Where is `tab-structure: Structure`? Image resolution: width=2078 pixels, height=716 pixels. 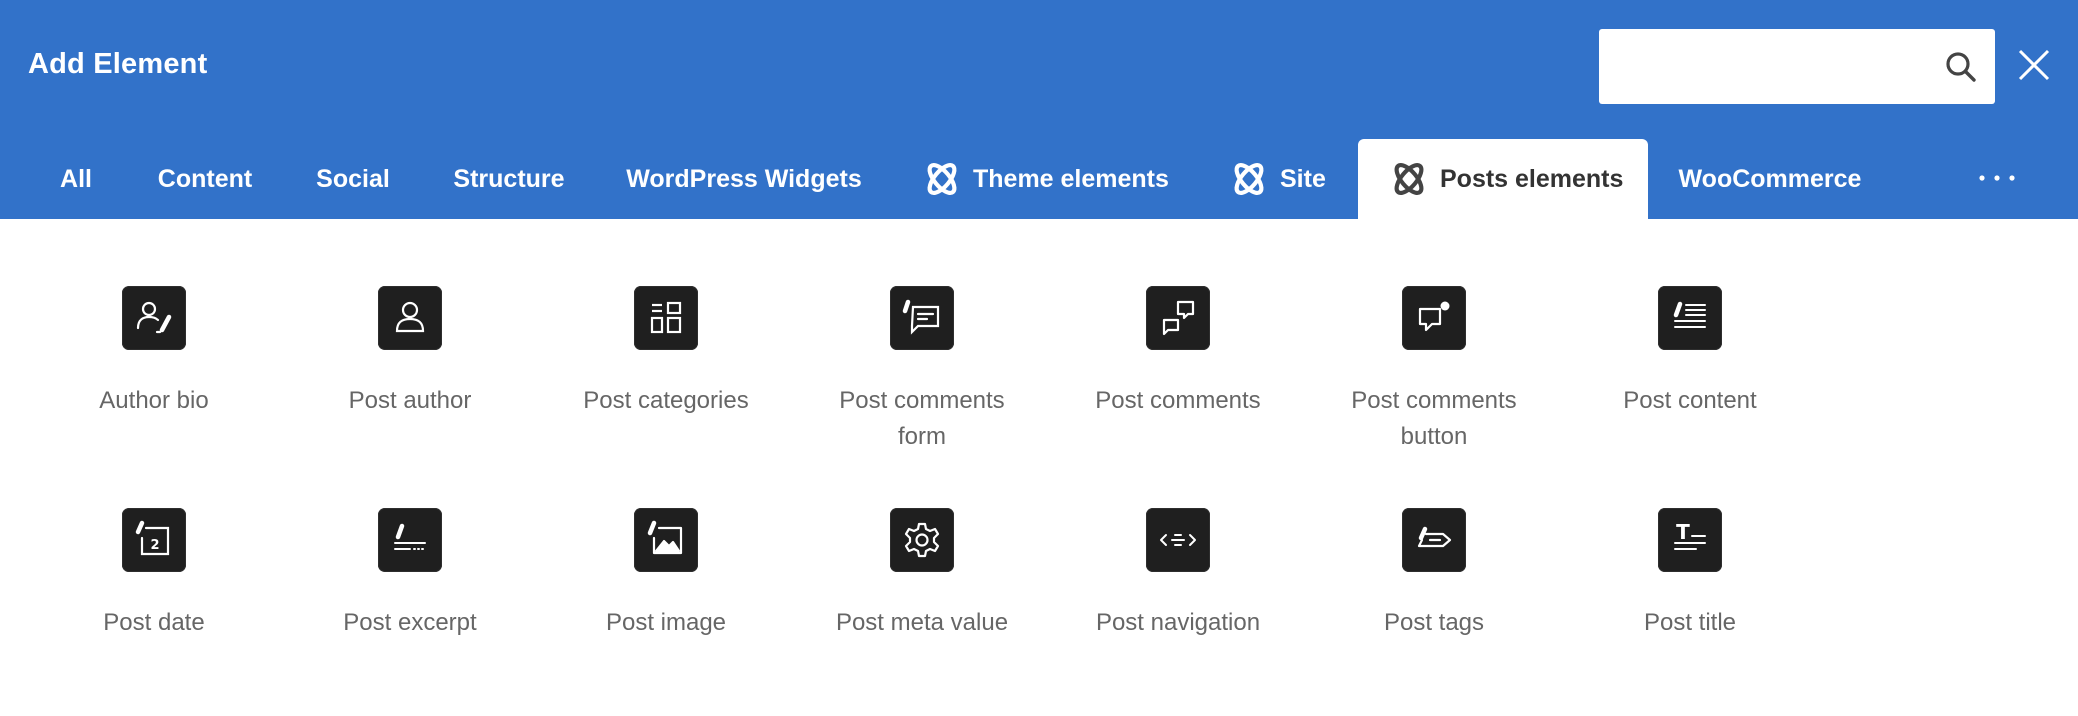
tab-structure: Structure is located at coordinates (509, 179).